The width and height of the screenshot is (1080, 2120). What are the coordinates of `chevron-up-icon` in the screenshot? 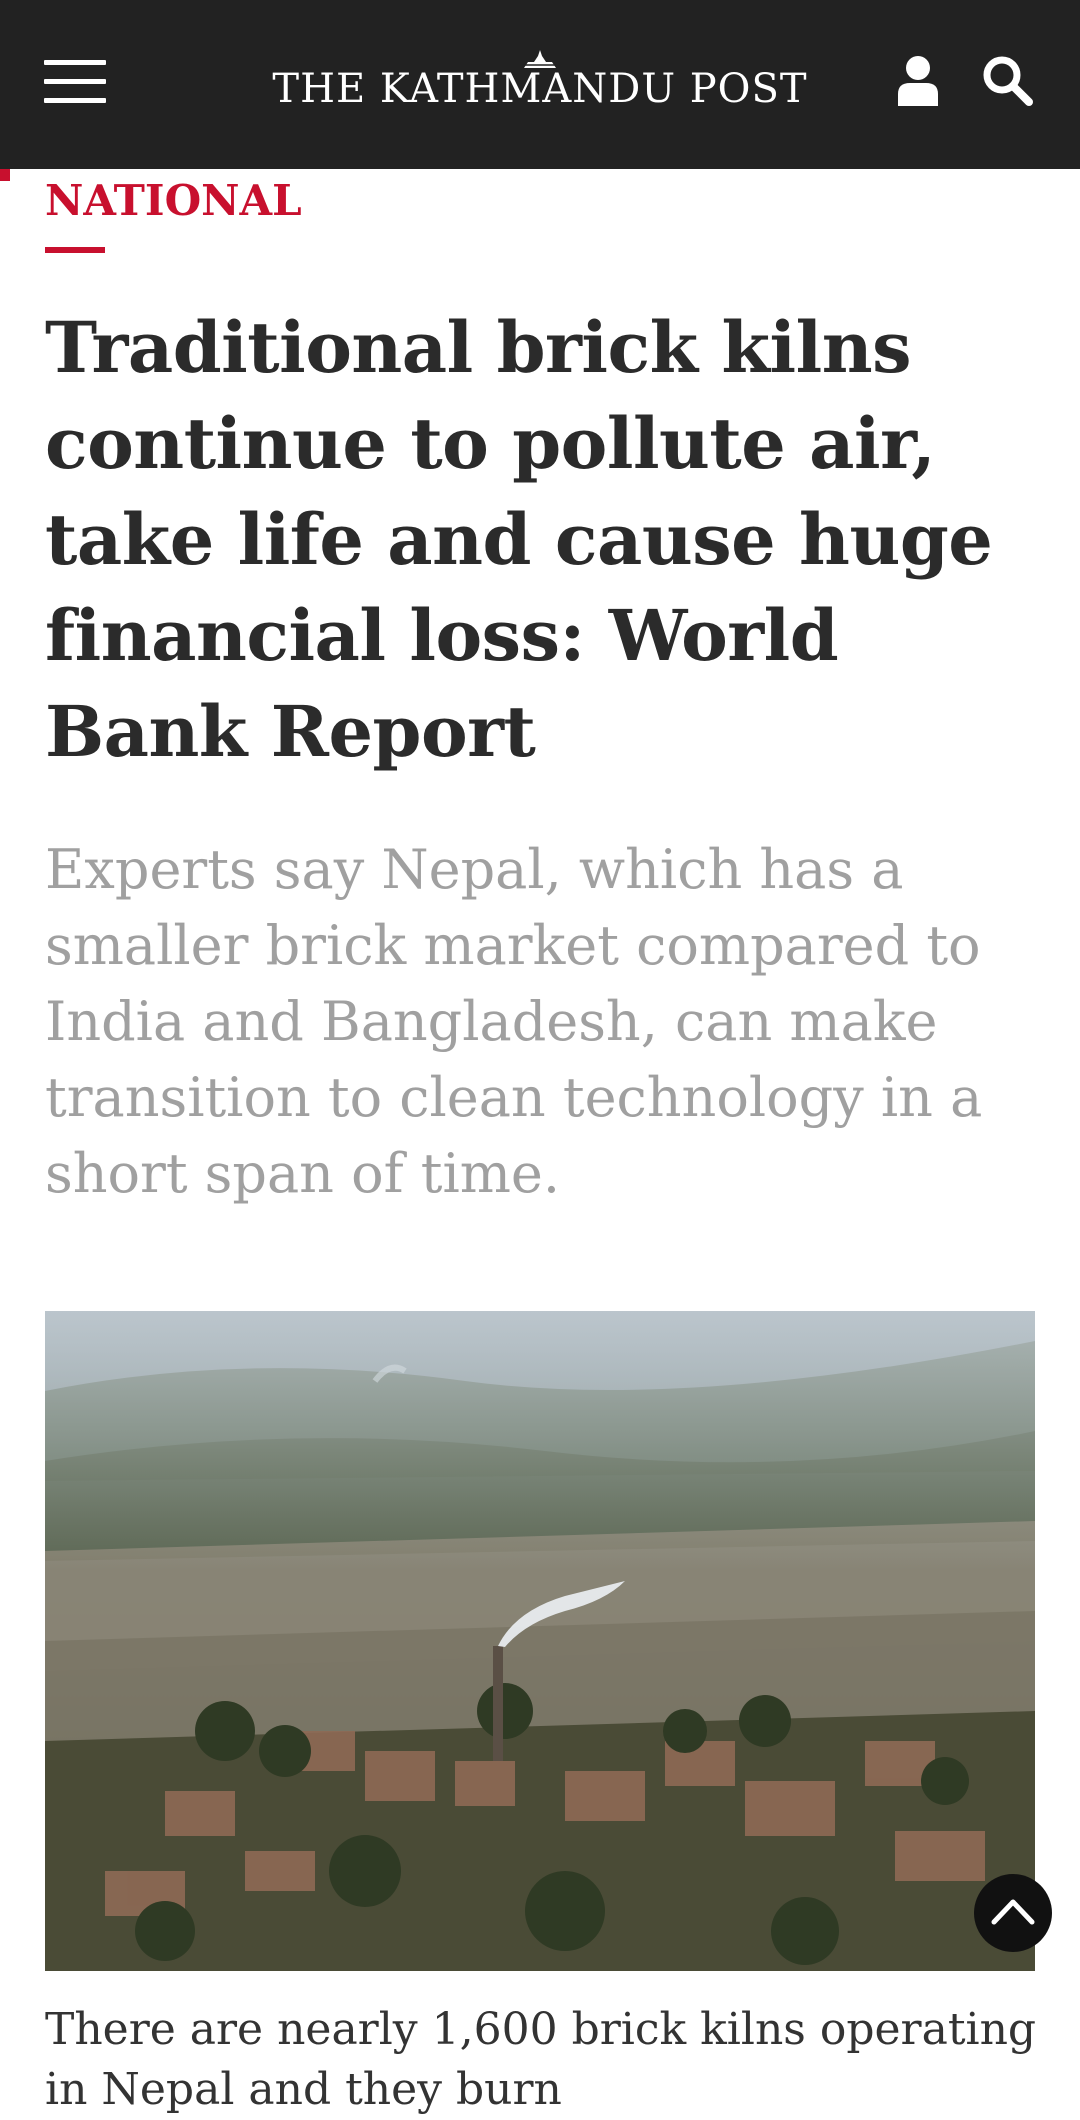 It's located at (1013, 1912).